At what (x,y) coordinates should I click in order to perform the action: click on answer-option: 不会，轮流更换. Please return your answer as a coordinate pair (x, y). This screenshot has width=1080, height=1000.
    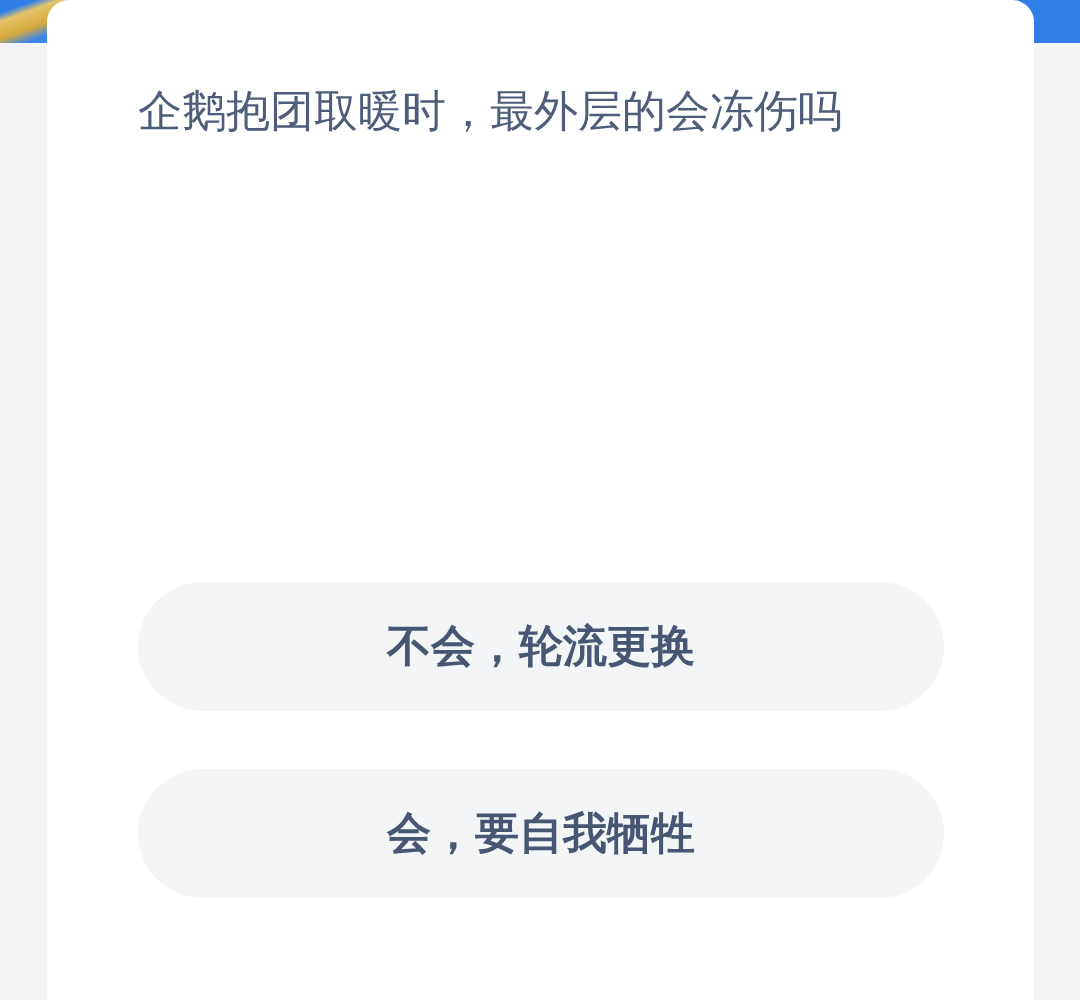
    Looking at the image, I should click on (541, 646).